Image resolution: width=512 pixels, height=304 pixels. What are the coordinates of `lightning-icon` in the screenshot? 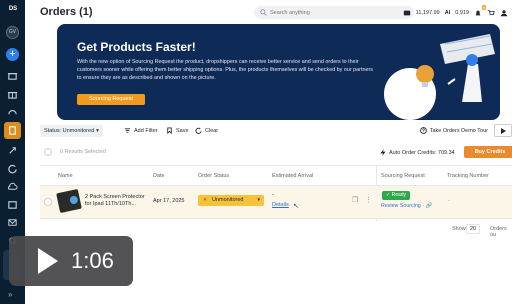 It's located at (383, 152).